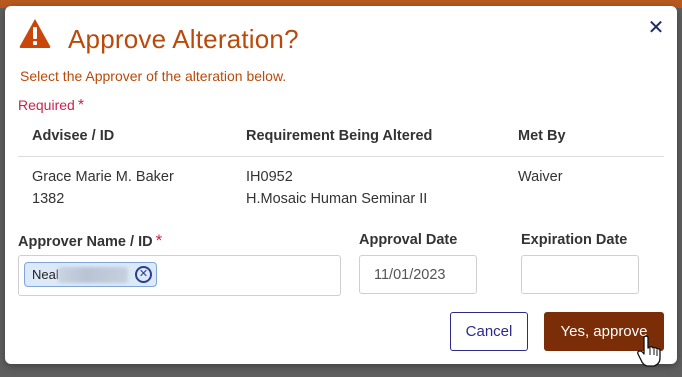 The image size is (682, 377). I want to click on redacted-name-blur, so click(93, 275).